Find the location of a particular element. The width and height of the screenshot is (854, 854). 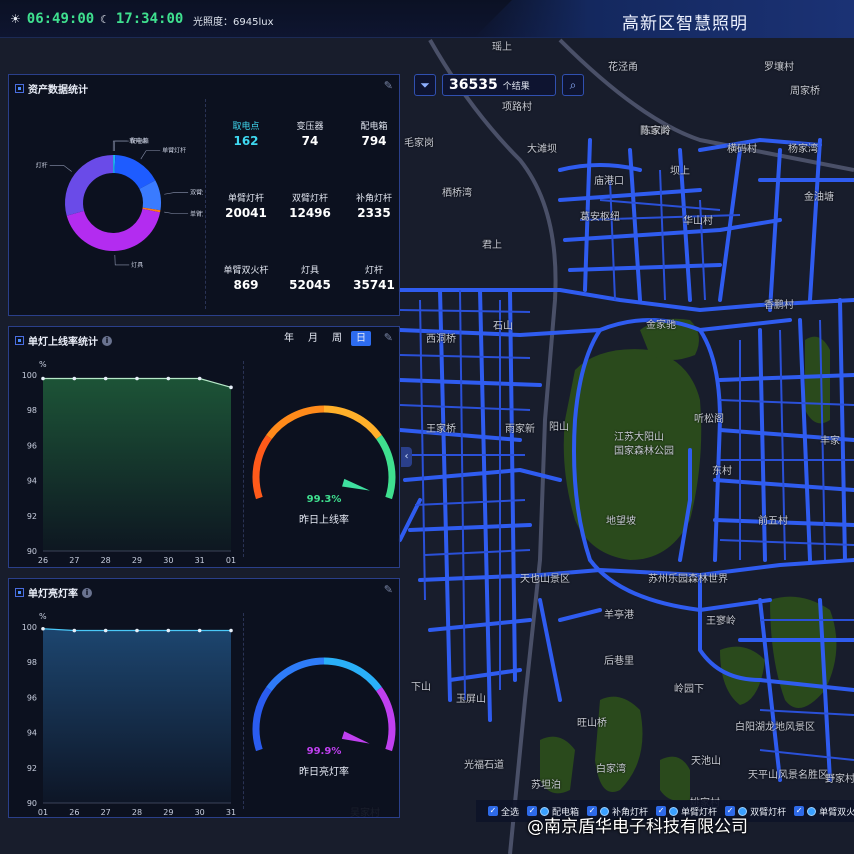

asset-stat-item: 取电点 162 is located at coordinates (246, 133).